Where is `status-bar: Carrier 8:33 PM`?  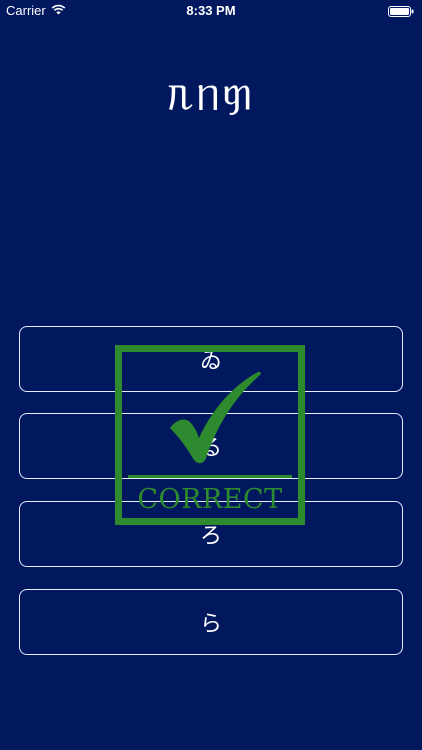 status-bar: Carrier 8:33 PM is located at coordinates (211, 11).